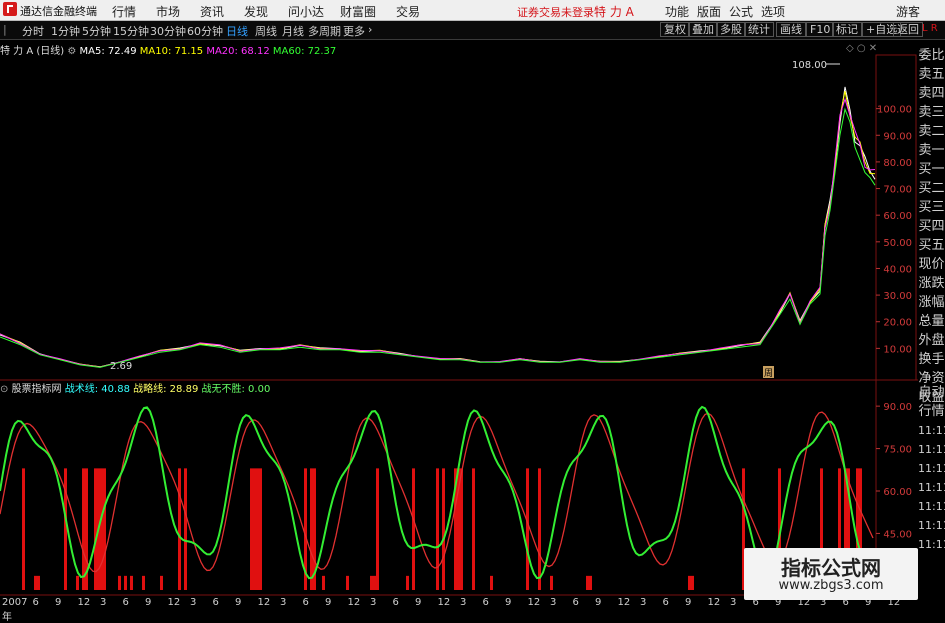  Describe the element at coordinates (358, 11) in the screenshot. I see `menu-wealth: 财富圈` at that location.